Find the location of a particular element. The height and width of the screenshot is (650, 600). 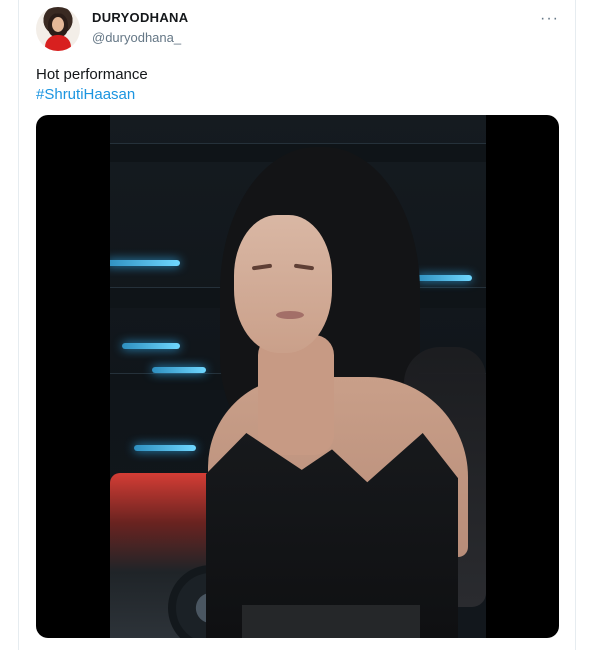

user-handle: @duryodhana_ is located at coordinates (136, 37).